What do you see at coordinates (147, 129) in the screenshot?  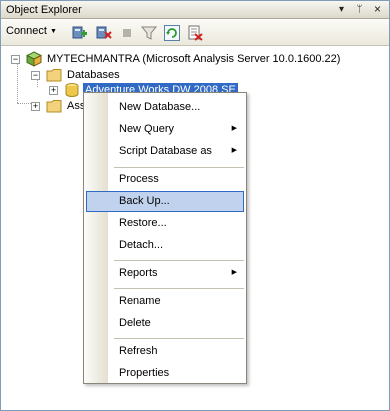 I see `menu-item-label: New Query` at bounding box center [147, 129].